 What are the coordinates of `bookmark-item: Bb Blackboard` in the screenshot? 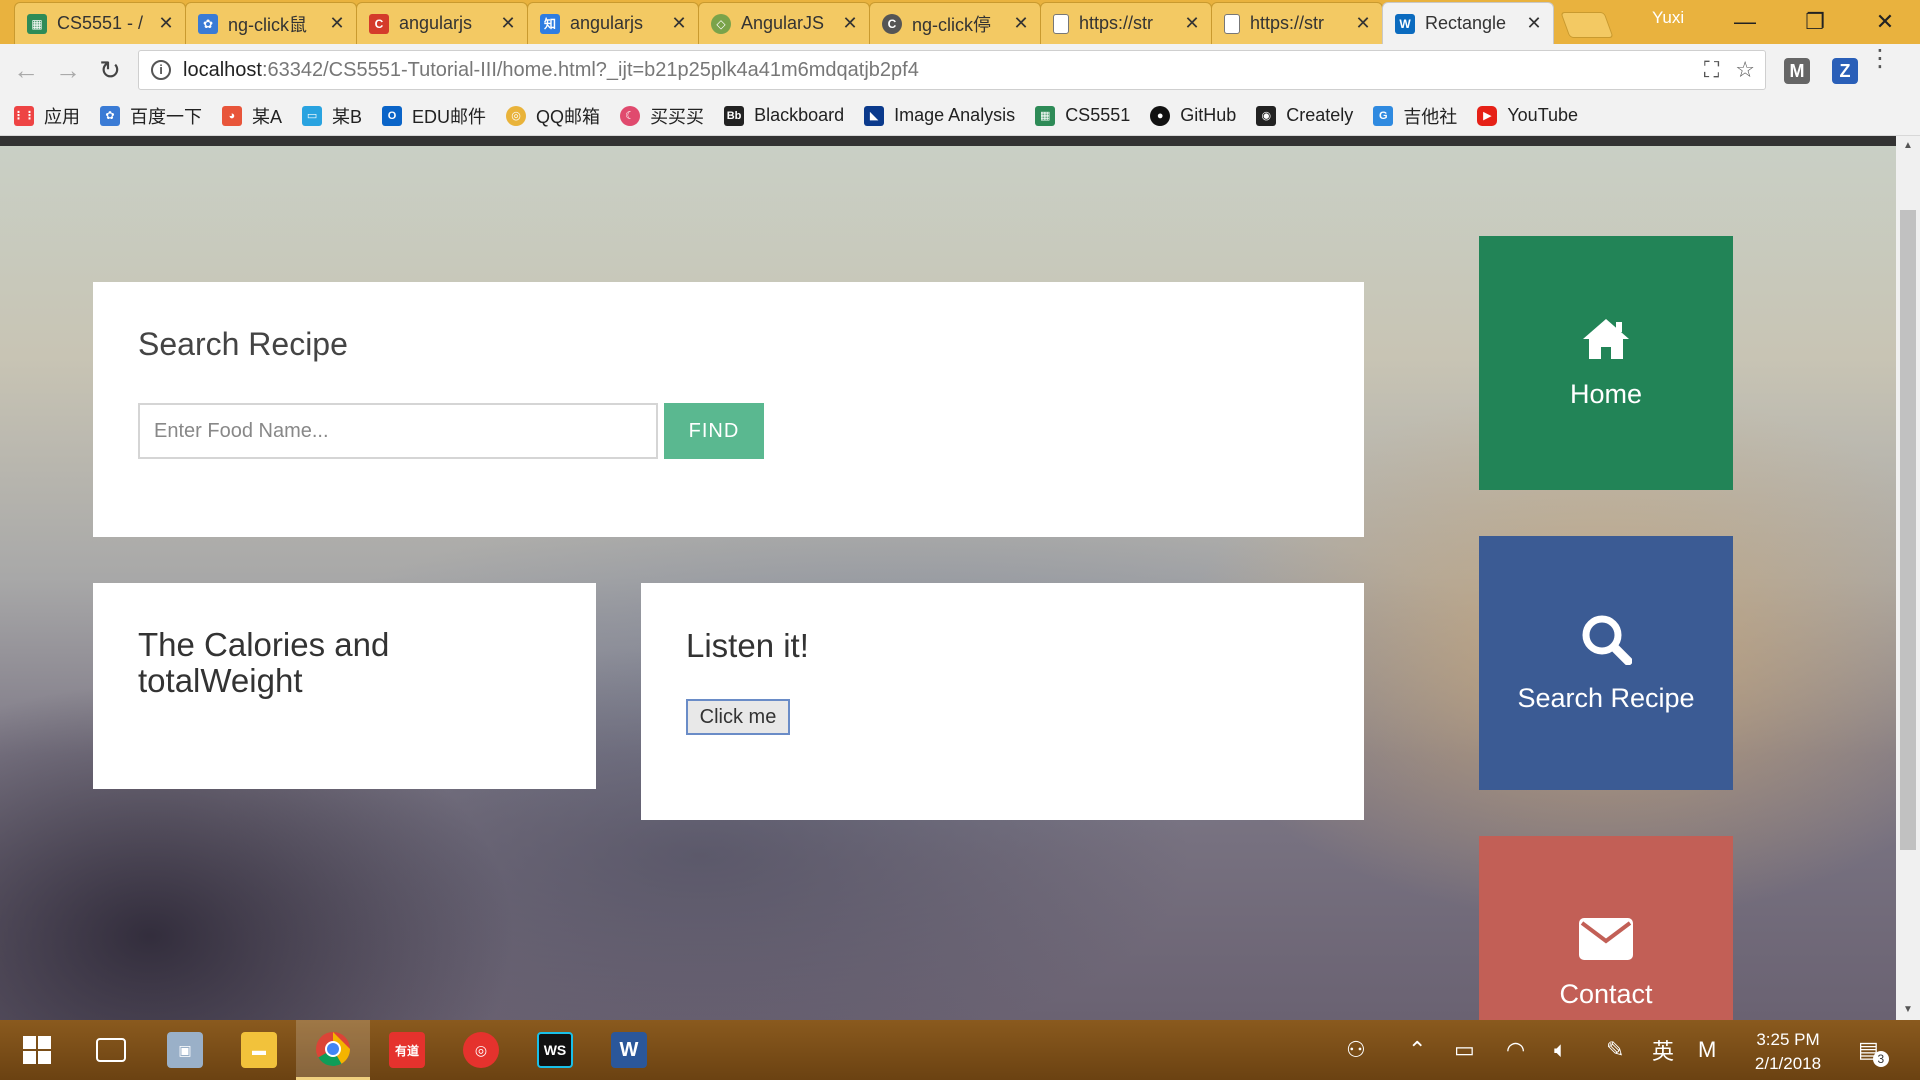 It's located at (784, 115).